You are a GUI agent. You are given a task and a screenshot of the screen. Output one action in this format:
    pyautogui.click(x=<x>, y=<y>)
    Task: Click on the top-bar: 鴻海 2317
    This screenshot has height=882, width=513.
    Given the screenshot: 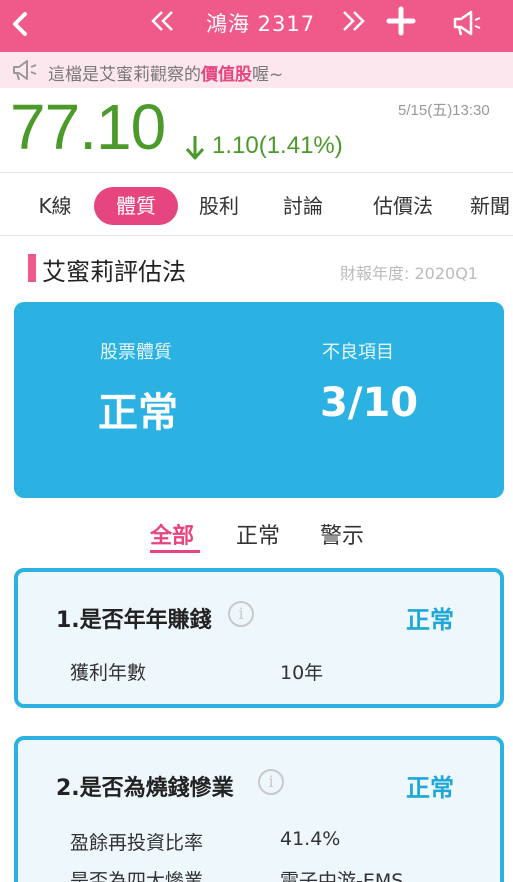 What is the action you would take?
    pyautogui.click(x=256, y=26)
    